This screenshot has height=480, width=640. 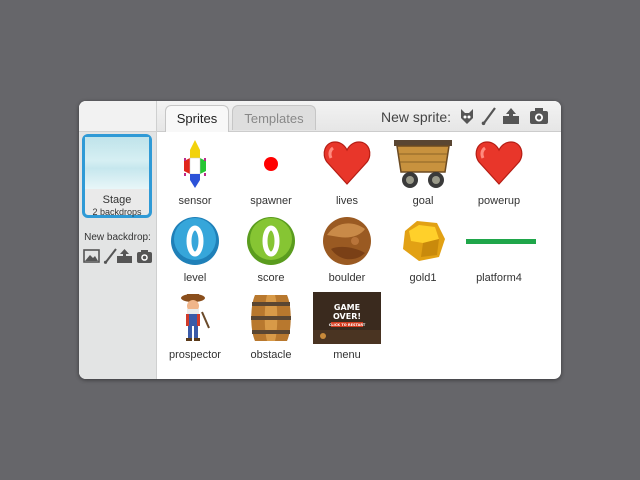 I want to click on stage-thumbnail: Stage 2 backdrops, so click(x=117, y=176).